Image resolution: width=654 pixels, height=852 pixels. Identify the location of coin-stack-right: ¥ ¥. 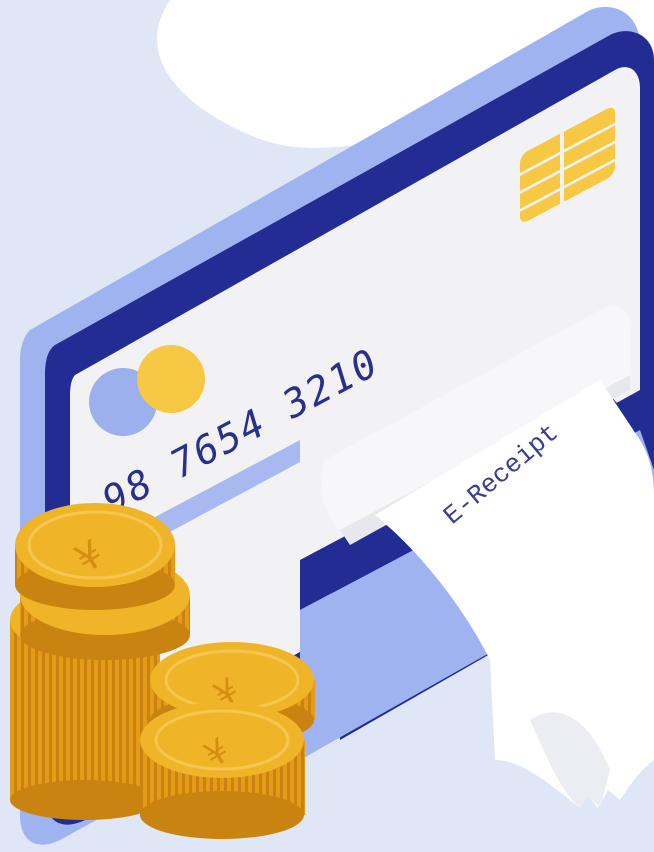
(227, 740).